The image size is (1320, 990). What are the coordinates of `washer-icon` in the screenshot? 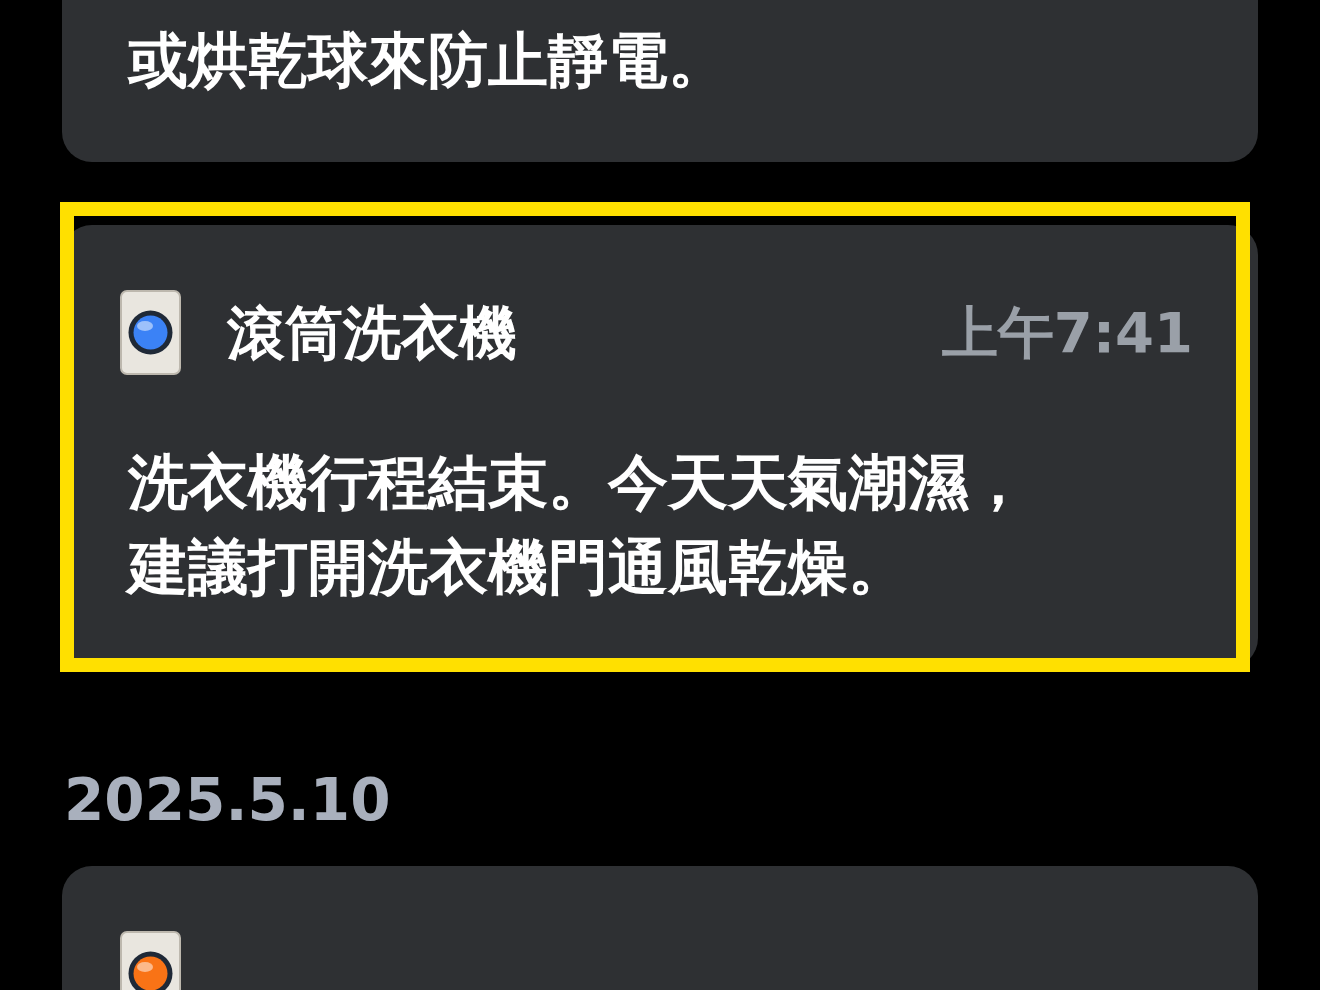 It's located at (150, 332).